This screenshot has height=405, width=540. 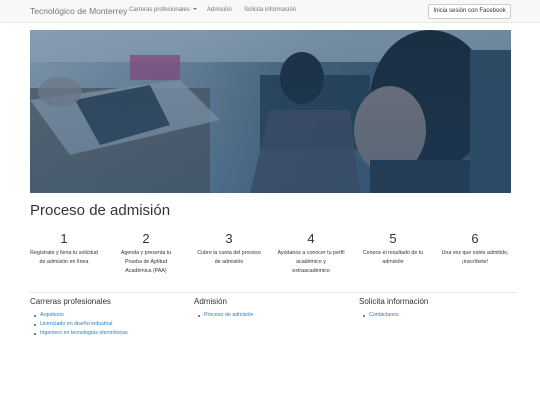 I want to click on footer-link-contactanos: Contáctanos, so click(x=436, y=315).